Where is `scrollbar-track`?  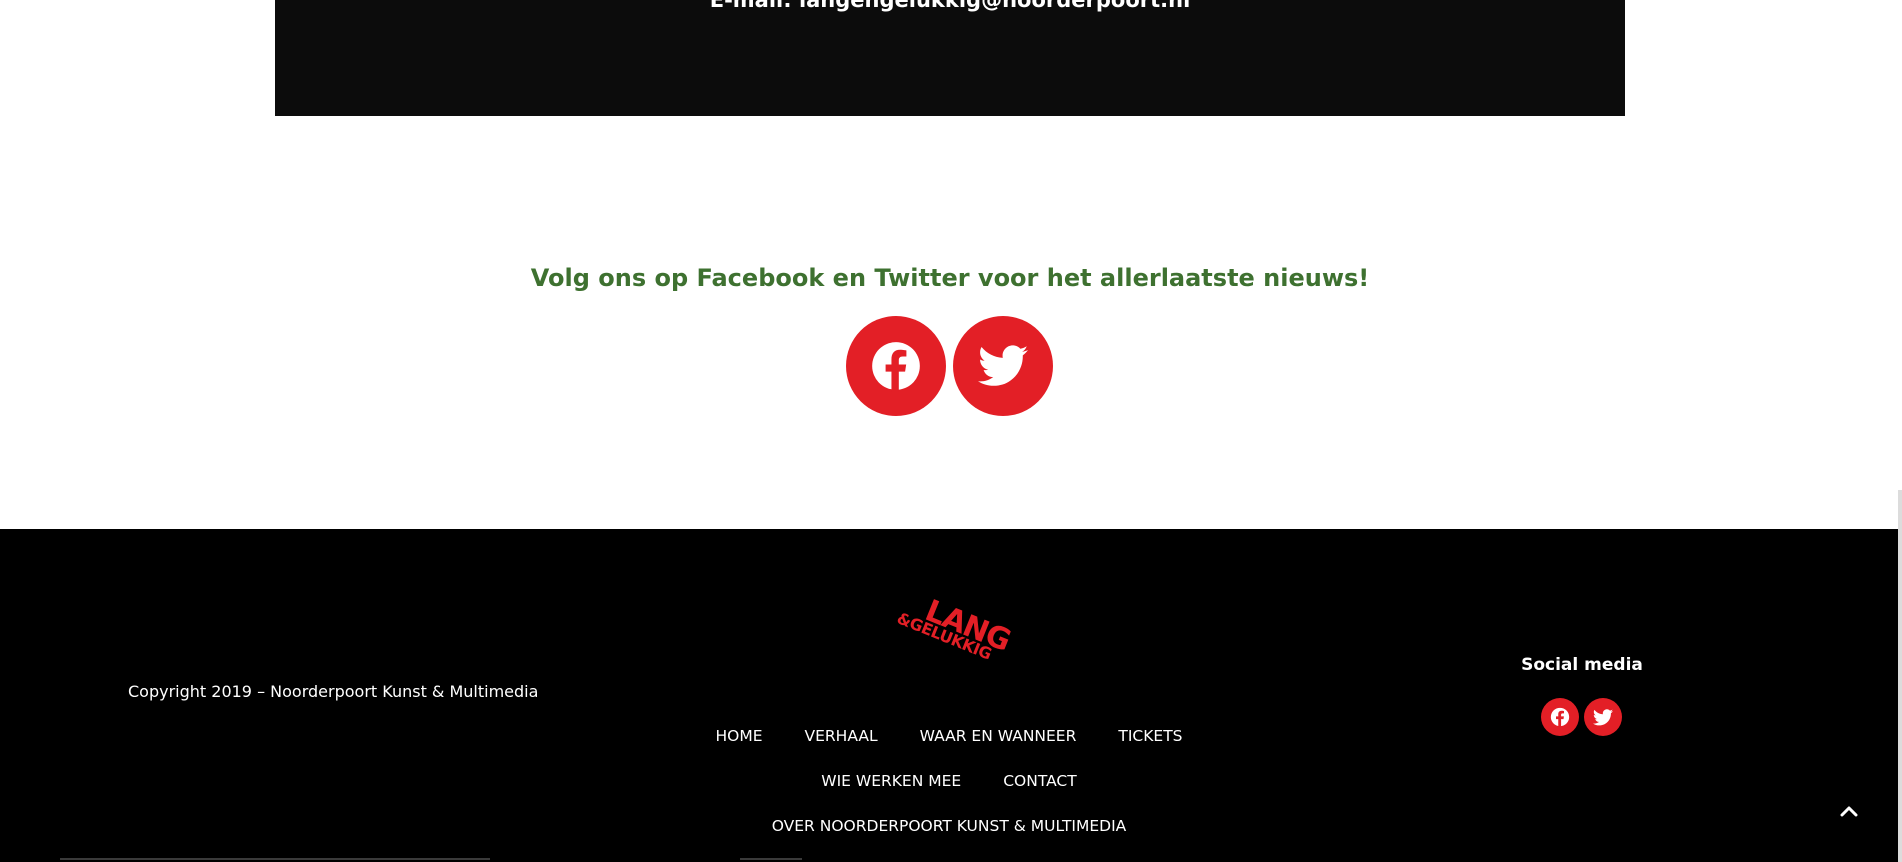 scrollbar-track is located at coordinates (1900, 676).